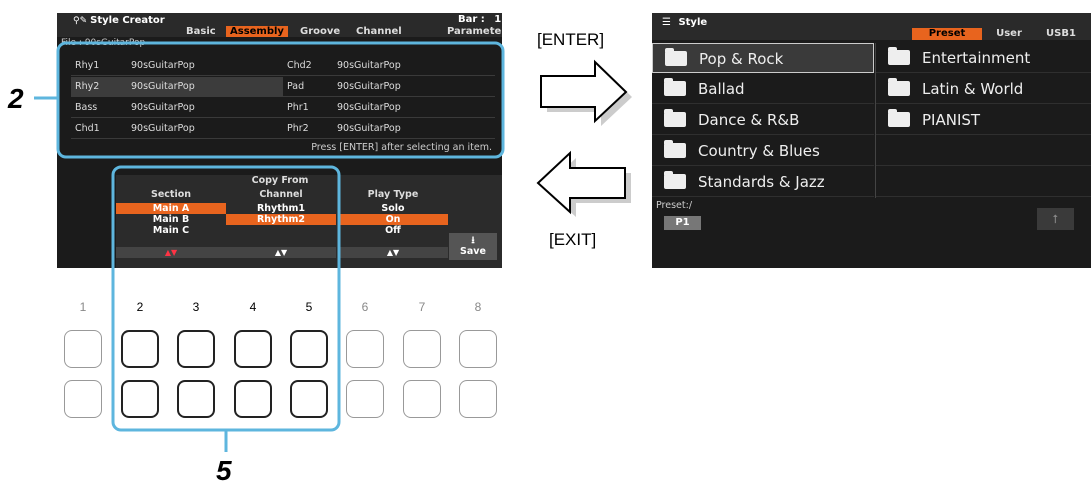 Image resolution: width=1091 pixels, height=490 pixels. What do you see at coordinates (309, 349) in the screenshot?
I see `button-5-upper` at bounding box center [309, 349].